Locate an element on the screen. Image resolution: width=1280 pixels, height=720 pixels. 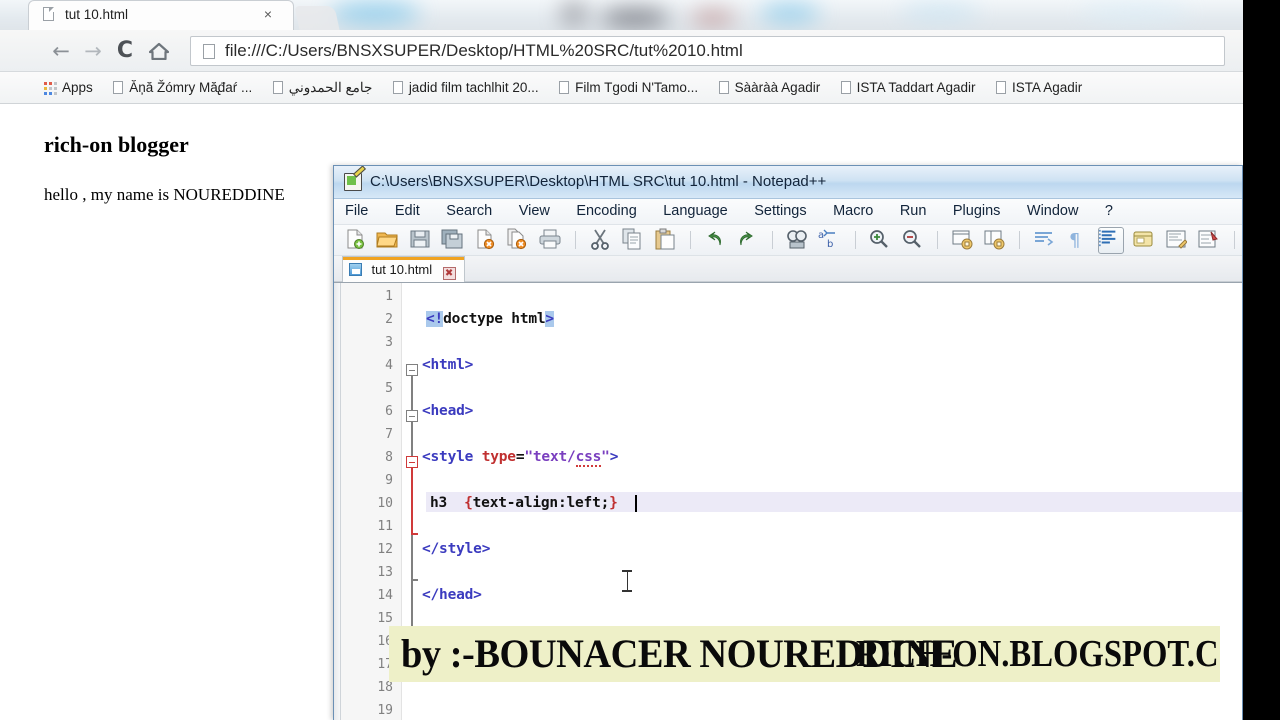
document-tab-label: tut 10.html is located at coordinates (402, 269).